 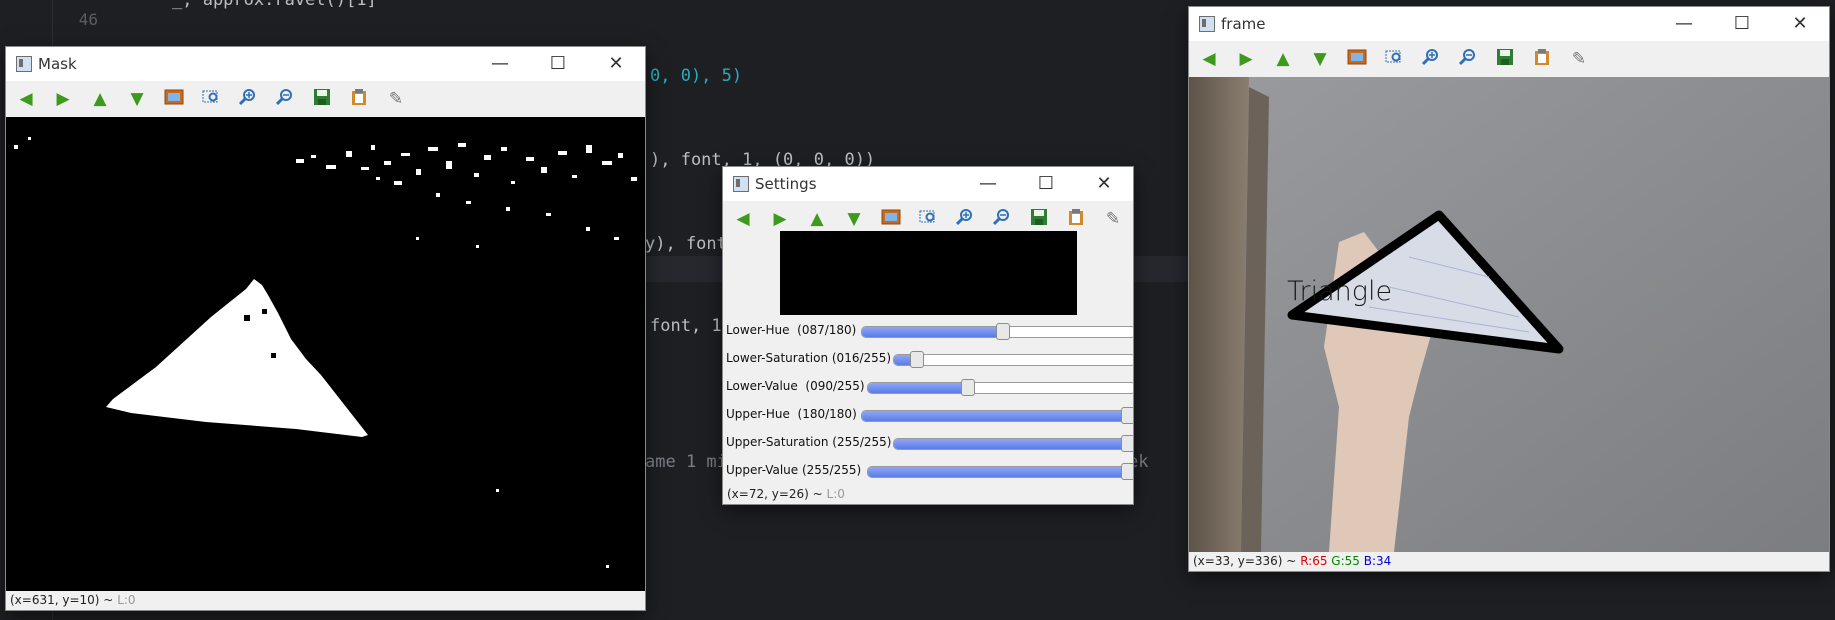 I want to click on trackbar-upper-value: Upper-Value (255/255), so click(x=929, y=471).